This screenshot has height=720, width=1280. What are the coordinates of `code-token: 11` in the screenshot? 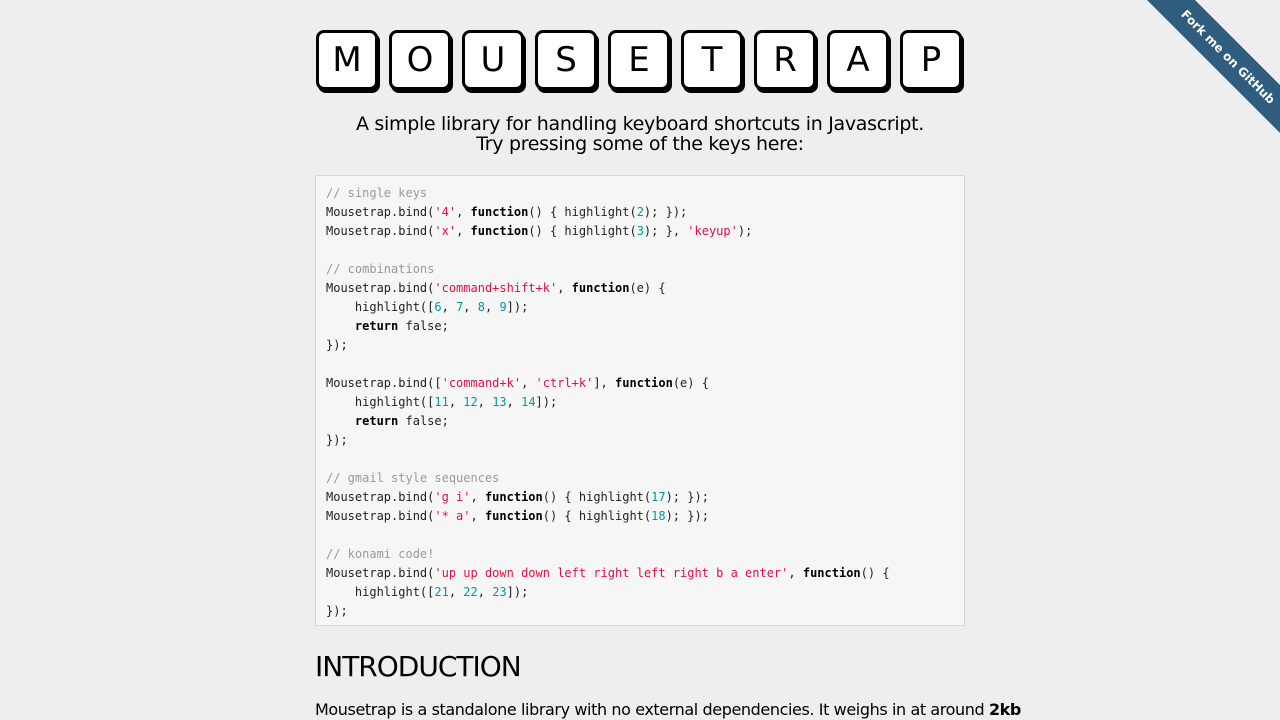 It's located at (441, 402).